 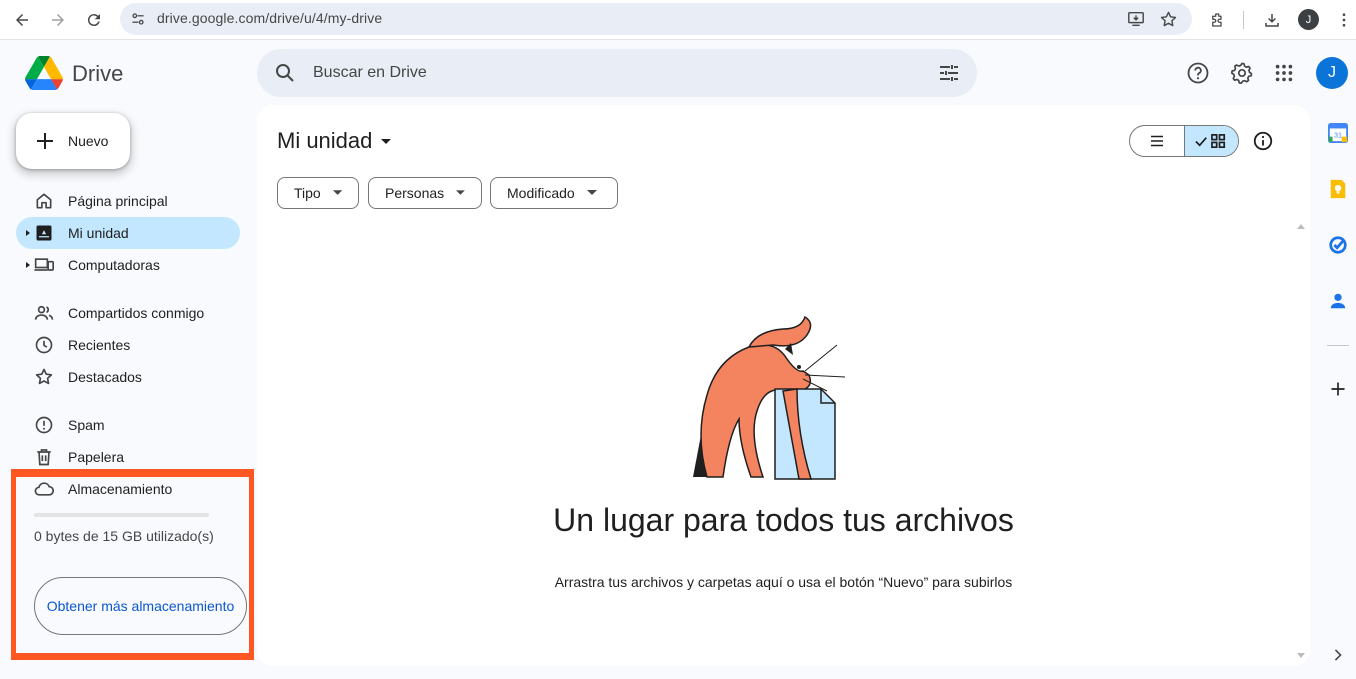 What do you see at coordinates (44, 345) in the screenshot?
I see `clock-icon` at bounding box center [44, 345].